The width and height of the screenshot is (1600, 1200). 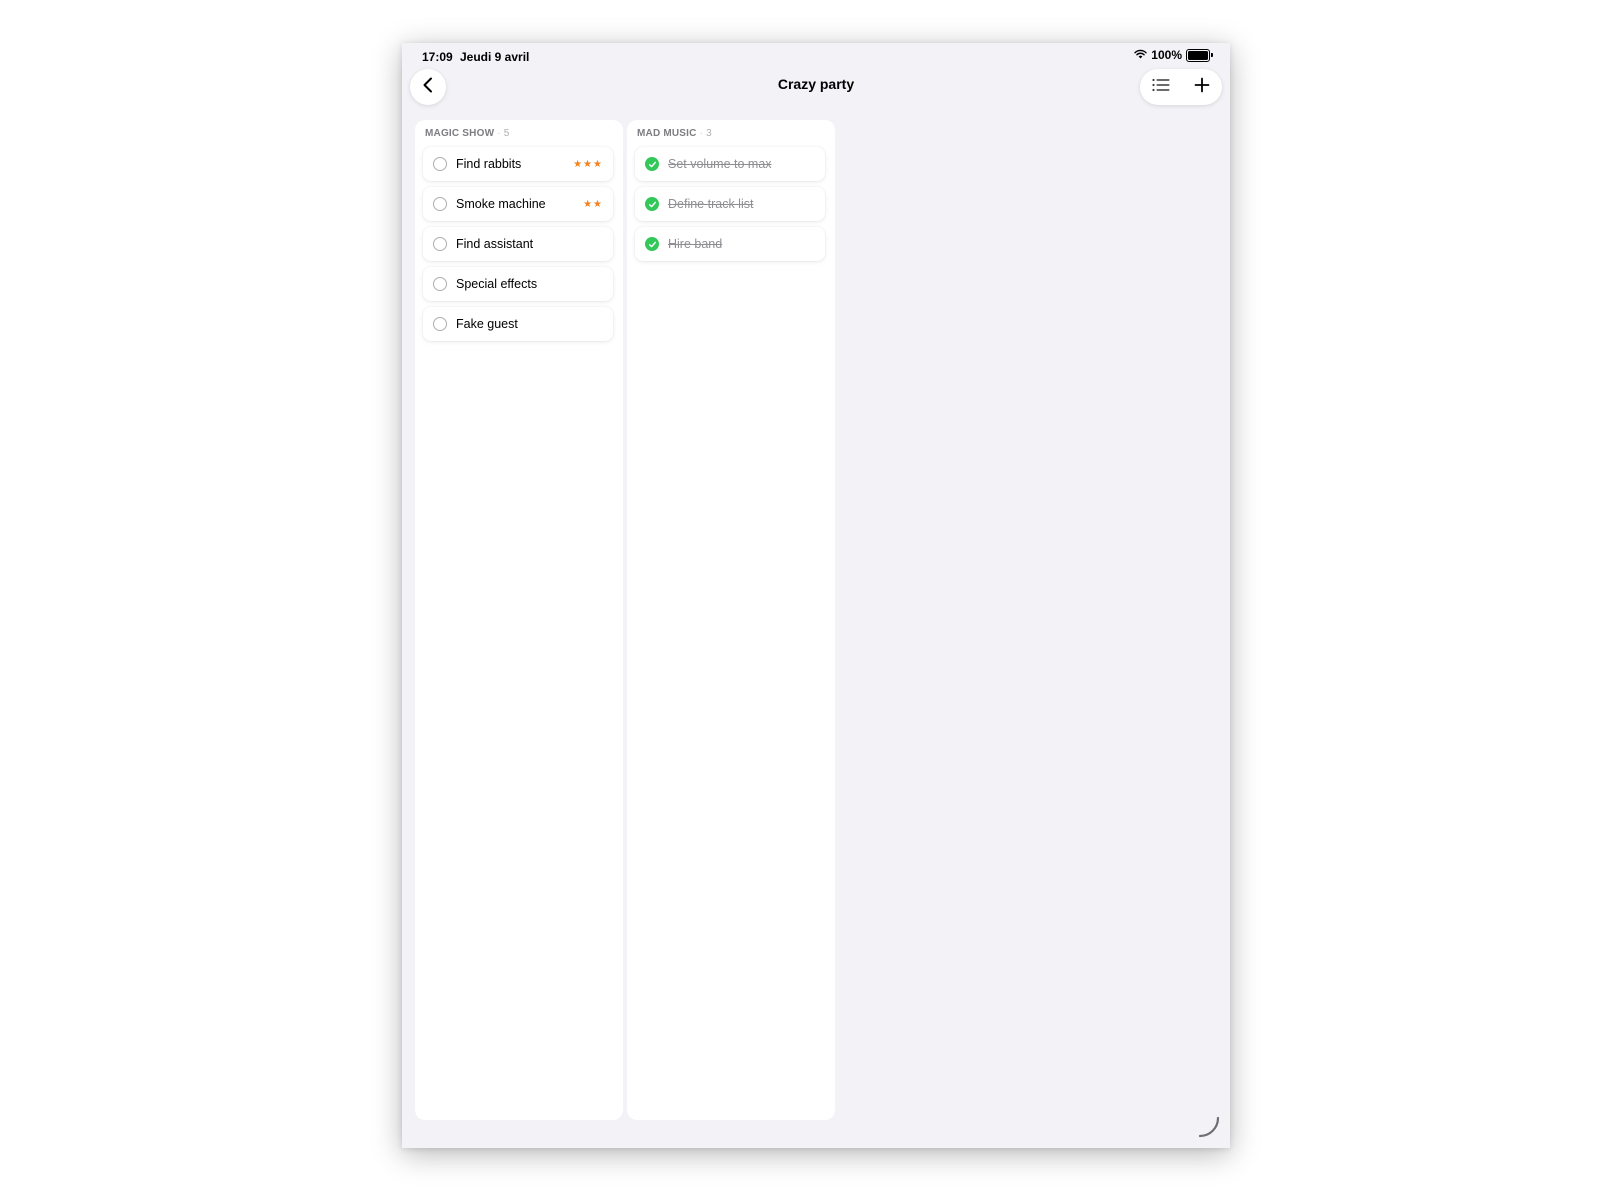 I want to click on task-card: Find assistant, so click(x=518, y=244).